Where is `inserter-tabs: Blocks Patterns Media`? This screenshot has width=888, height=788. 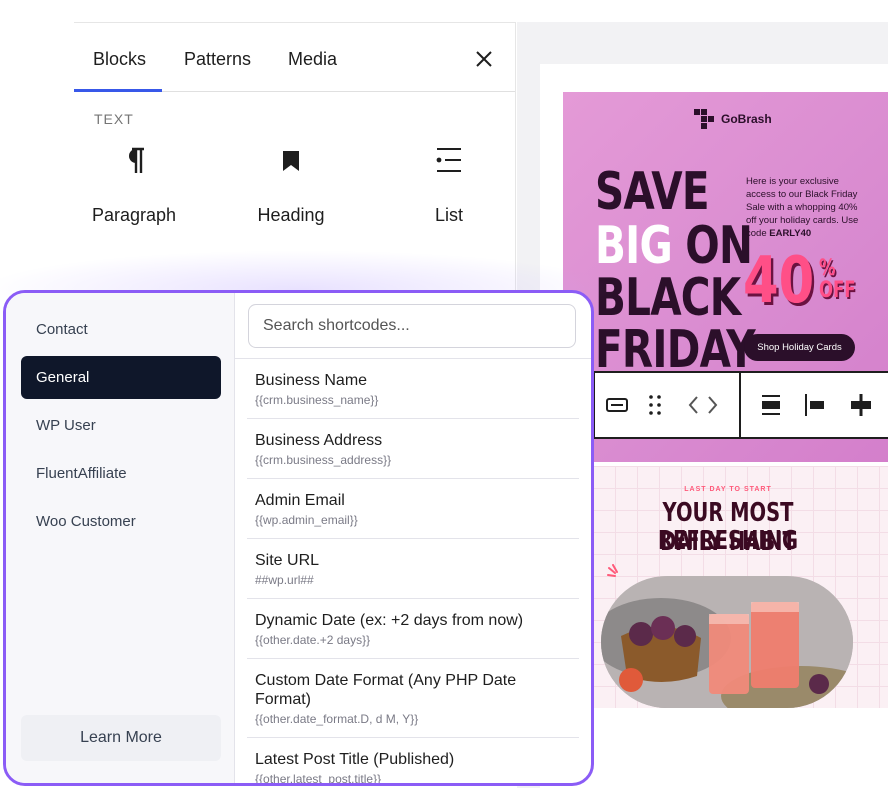 inserter-tabs: Blocks Patterns Media is located at coordinates (294, 57).